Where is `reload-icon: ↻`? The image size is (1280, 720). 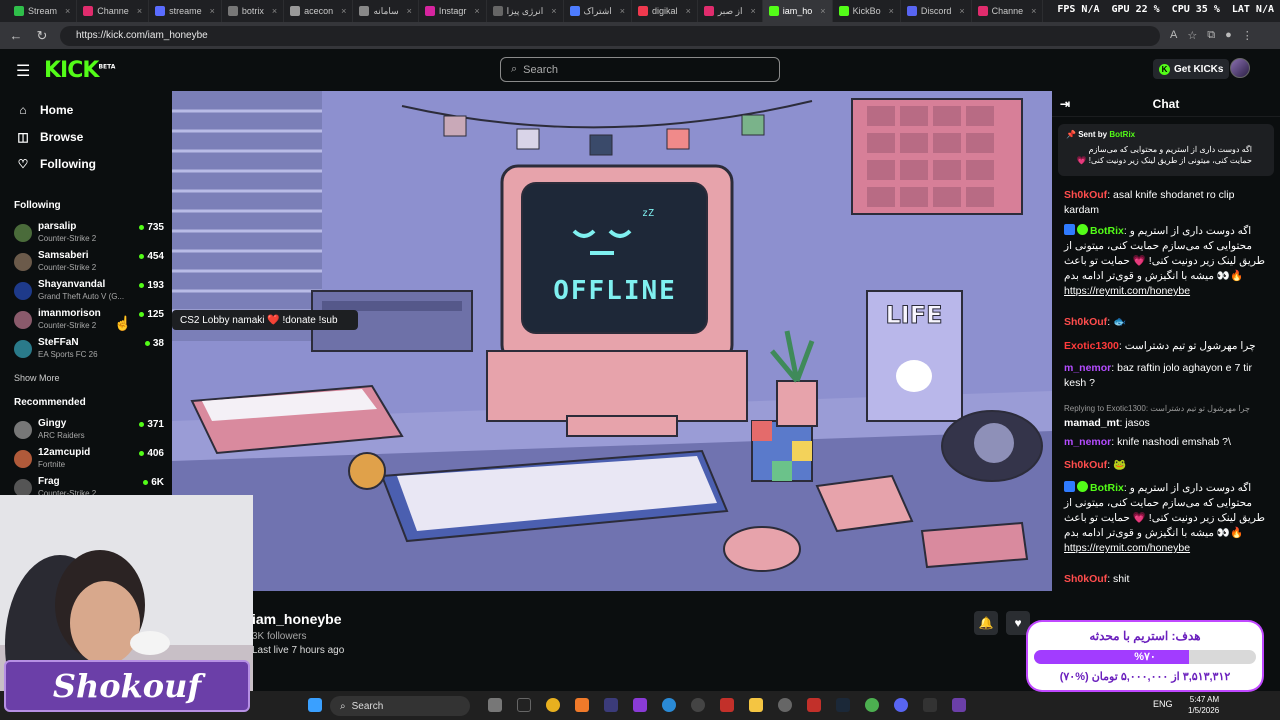 reload-icon: ↻ is located at coordinates (42, 36).